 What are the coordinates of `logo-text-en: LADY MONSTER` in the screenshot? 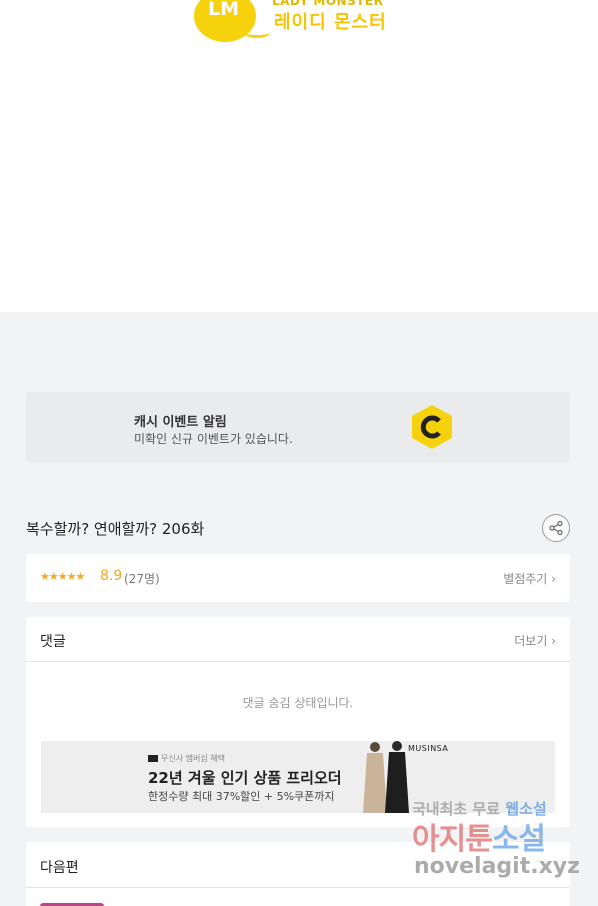 It's located at (328, 4).